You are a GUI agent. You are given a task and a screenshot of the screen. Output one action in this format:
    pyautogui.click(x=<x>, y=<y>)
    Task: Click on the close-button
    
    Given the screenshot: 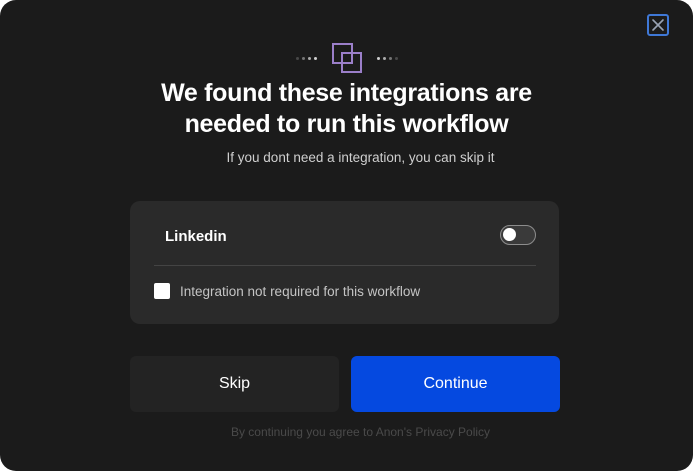 What is the action you would take?
    pyautogui.click(x=658, y=25)
    